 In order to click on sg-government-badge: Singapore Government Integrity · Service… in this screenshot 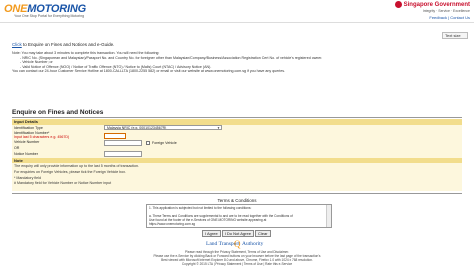, I will do `click(432, 7)`.